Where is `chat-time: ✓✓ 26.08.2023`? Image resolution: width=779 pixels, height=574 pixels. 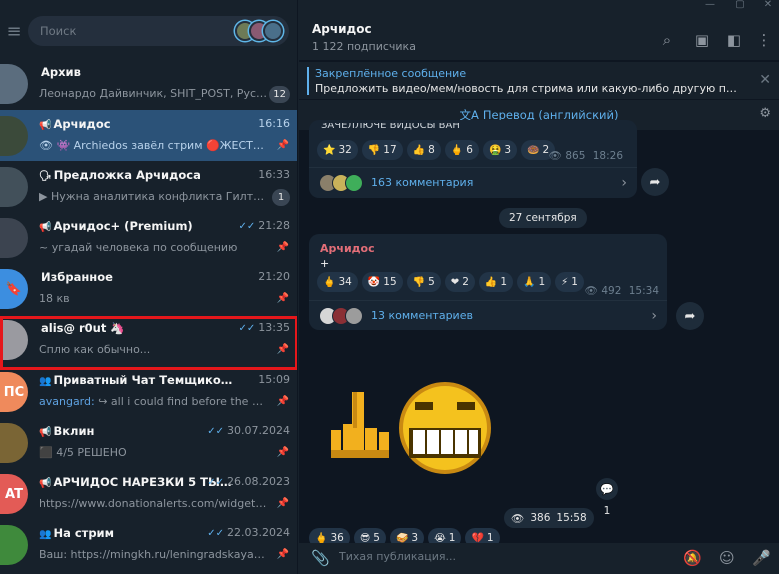 chat-time: ✓✓ 26.08.2023 is located at coordinates (248, 481).